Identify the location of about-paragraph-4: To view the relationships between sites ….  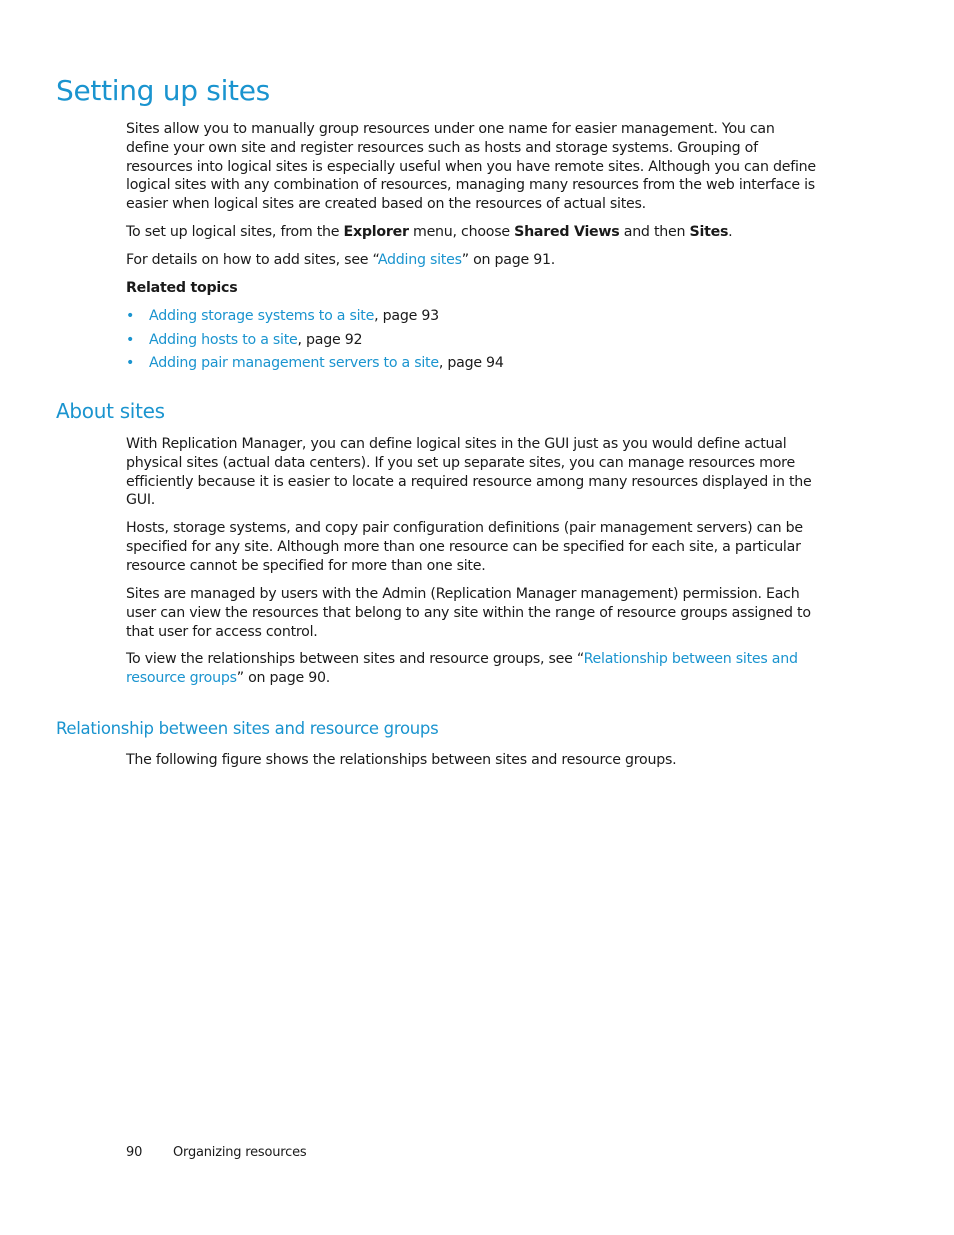
(471, 669).